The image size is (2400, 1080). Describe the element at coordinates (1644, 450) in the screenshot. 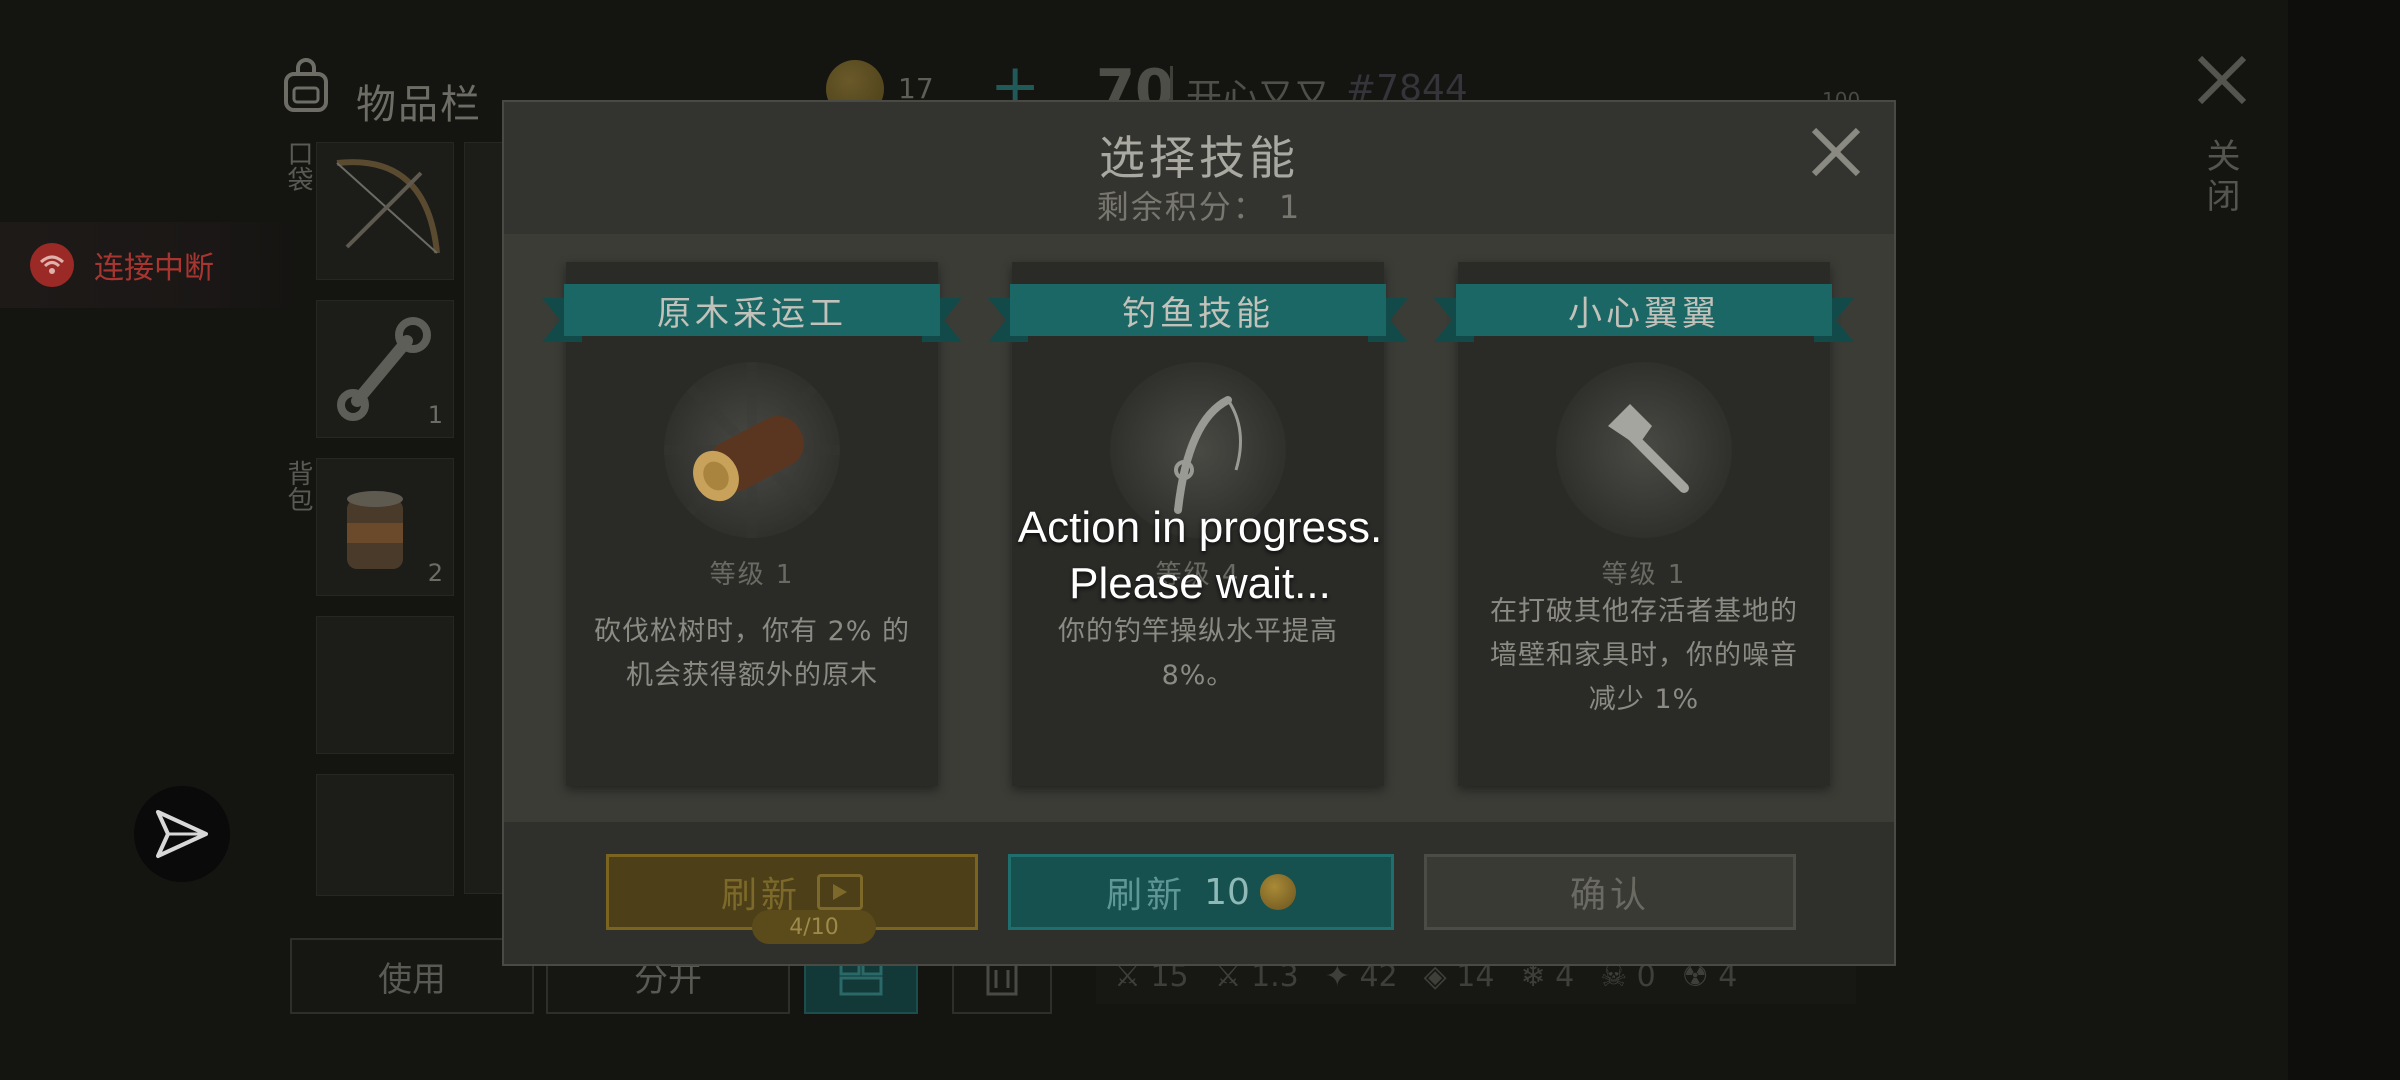

I see `axe-icon` at that location.